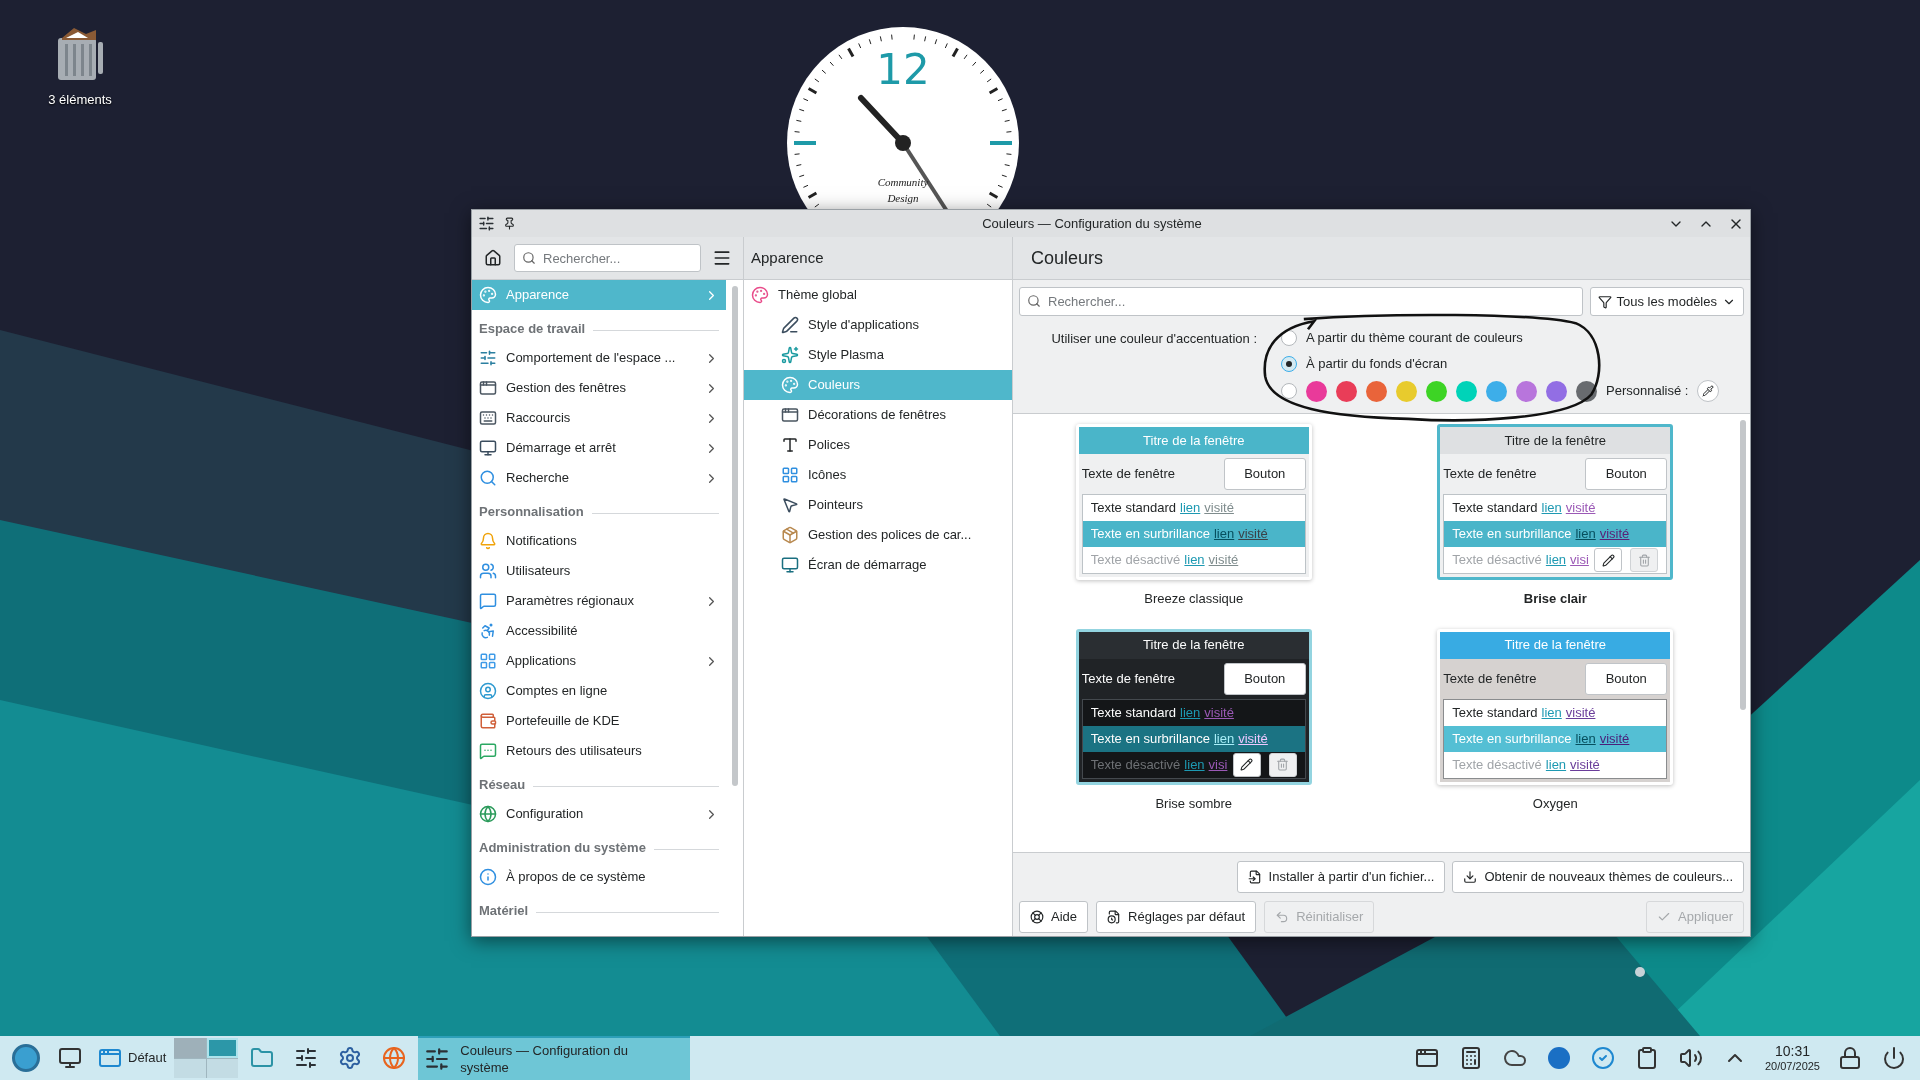  Describe the element at coordinates (599, 388) in the screenshot. I see `sidebar-item: Gestion des fenêtres` at that location.